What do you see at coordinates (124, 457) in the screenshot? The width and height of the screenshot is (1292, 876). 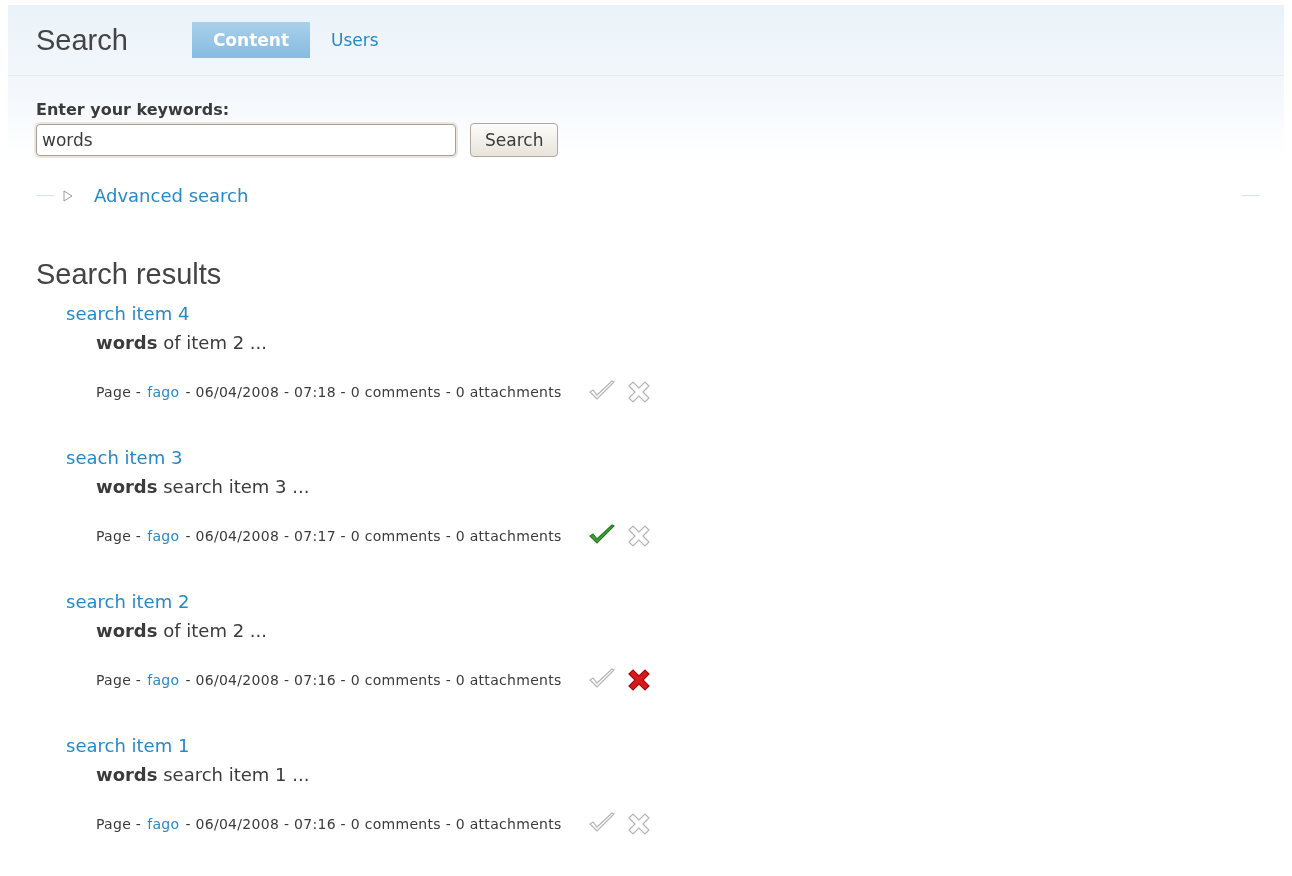 I see `result-title-link: seach item 3` at bounding box center [124, 457].